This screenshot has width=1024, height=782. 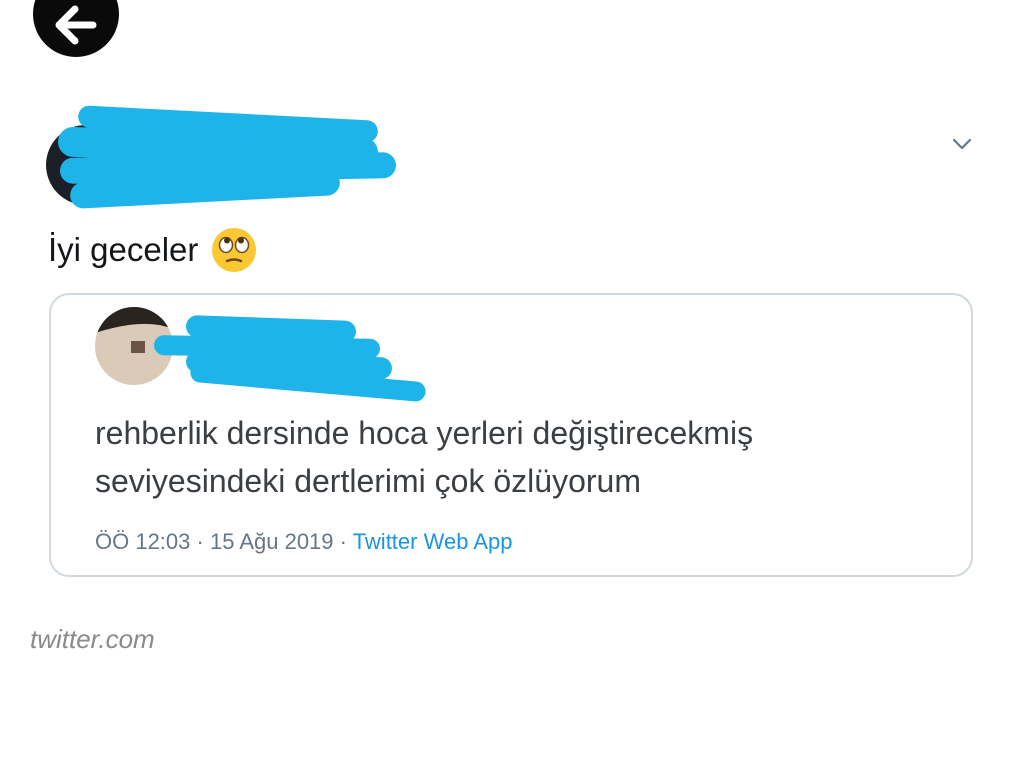 I want to click on site-caption: twitter.com, so click(x=92, y=639).